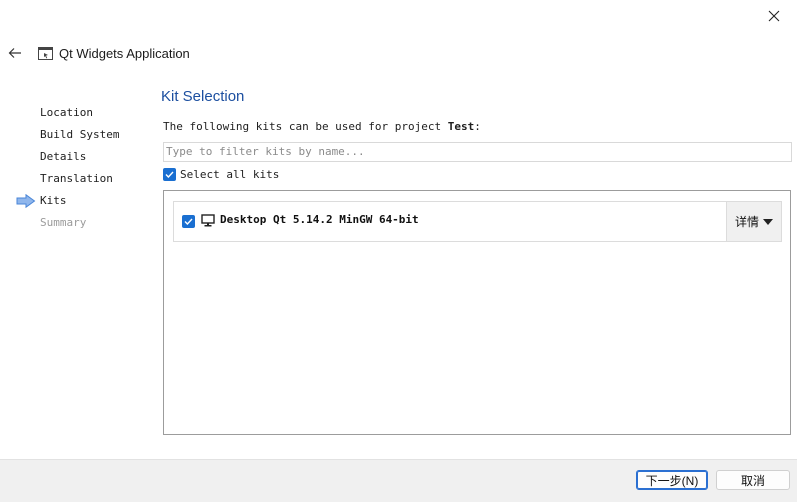  I want to click on kit-details-dropdown-button: 详情, so click(753, 221).